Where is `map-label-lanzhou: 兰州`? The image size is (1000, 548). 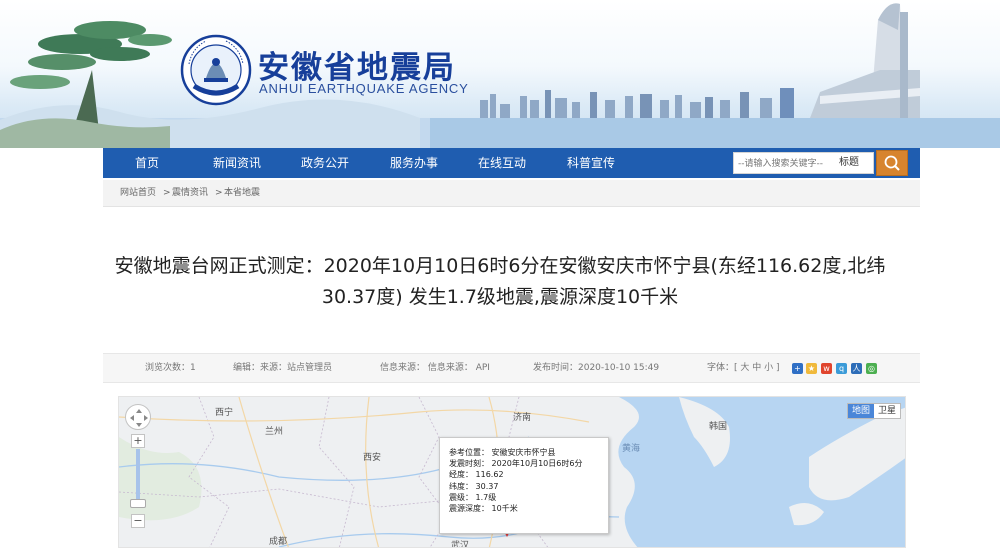
map-label-lanzhou: 兰州 is located at coordinates (274, 432).